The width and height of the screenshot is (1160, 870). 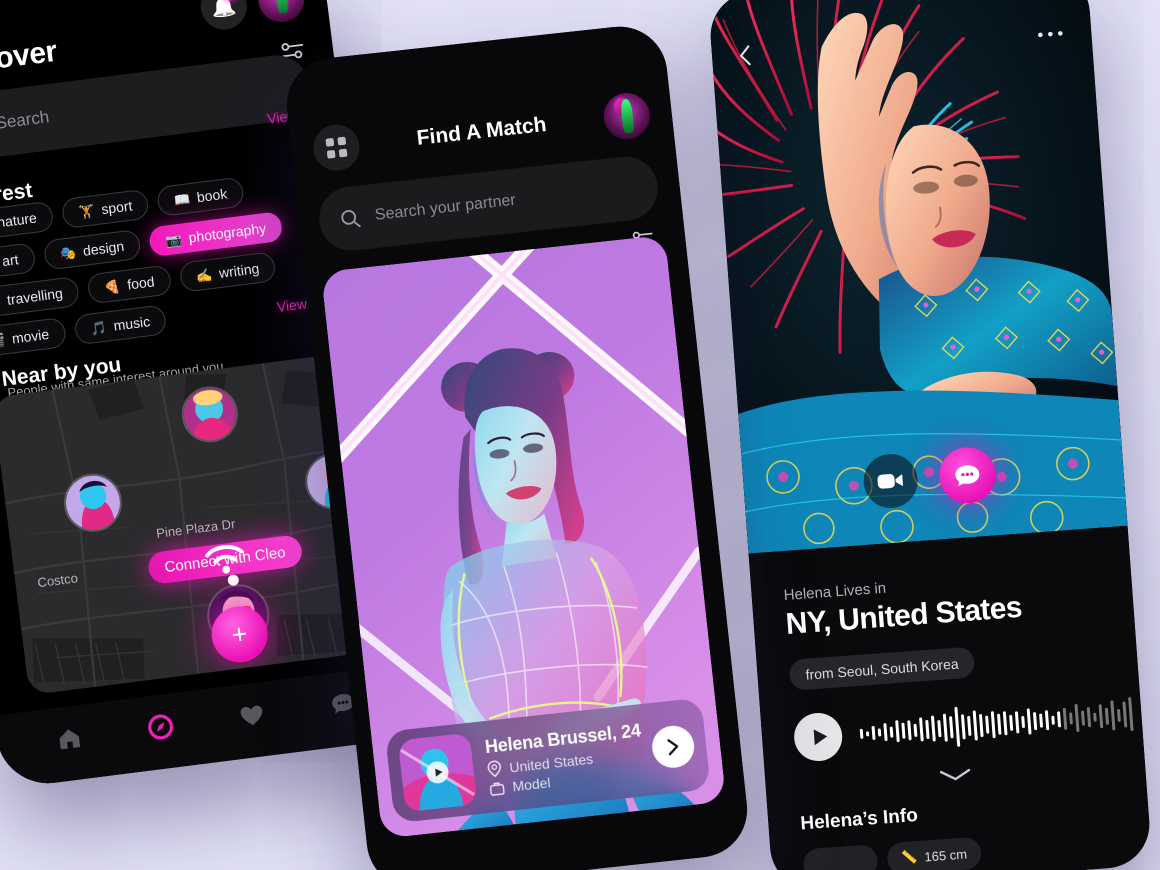 I want to click on bell-icon: 🔔, so click(x=224, y=10).